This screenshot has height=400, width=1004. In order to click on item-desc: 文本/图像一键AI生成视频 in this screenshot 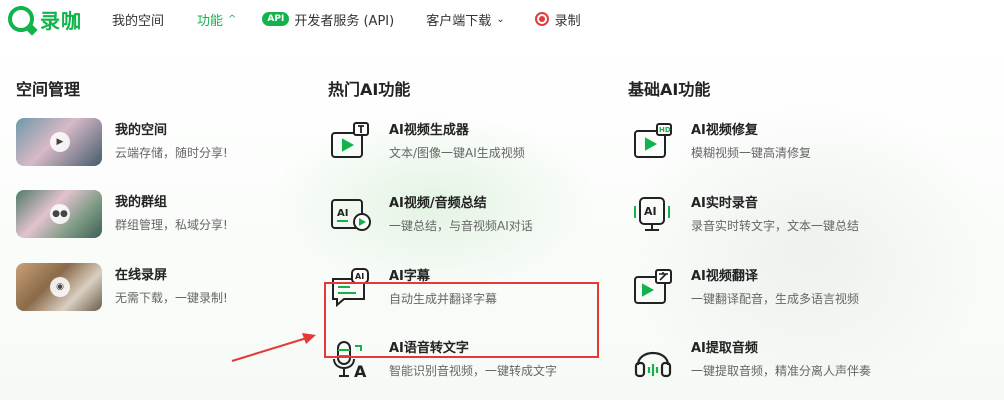, I will do `click(457, 153)`.